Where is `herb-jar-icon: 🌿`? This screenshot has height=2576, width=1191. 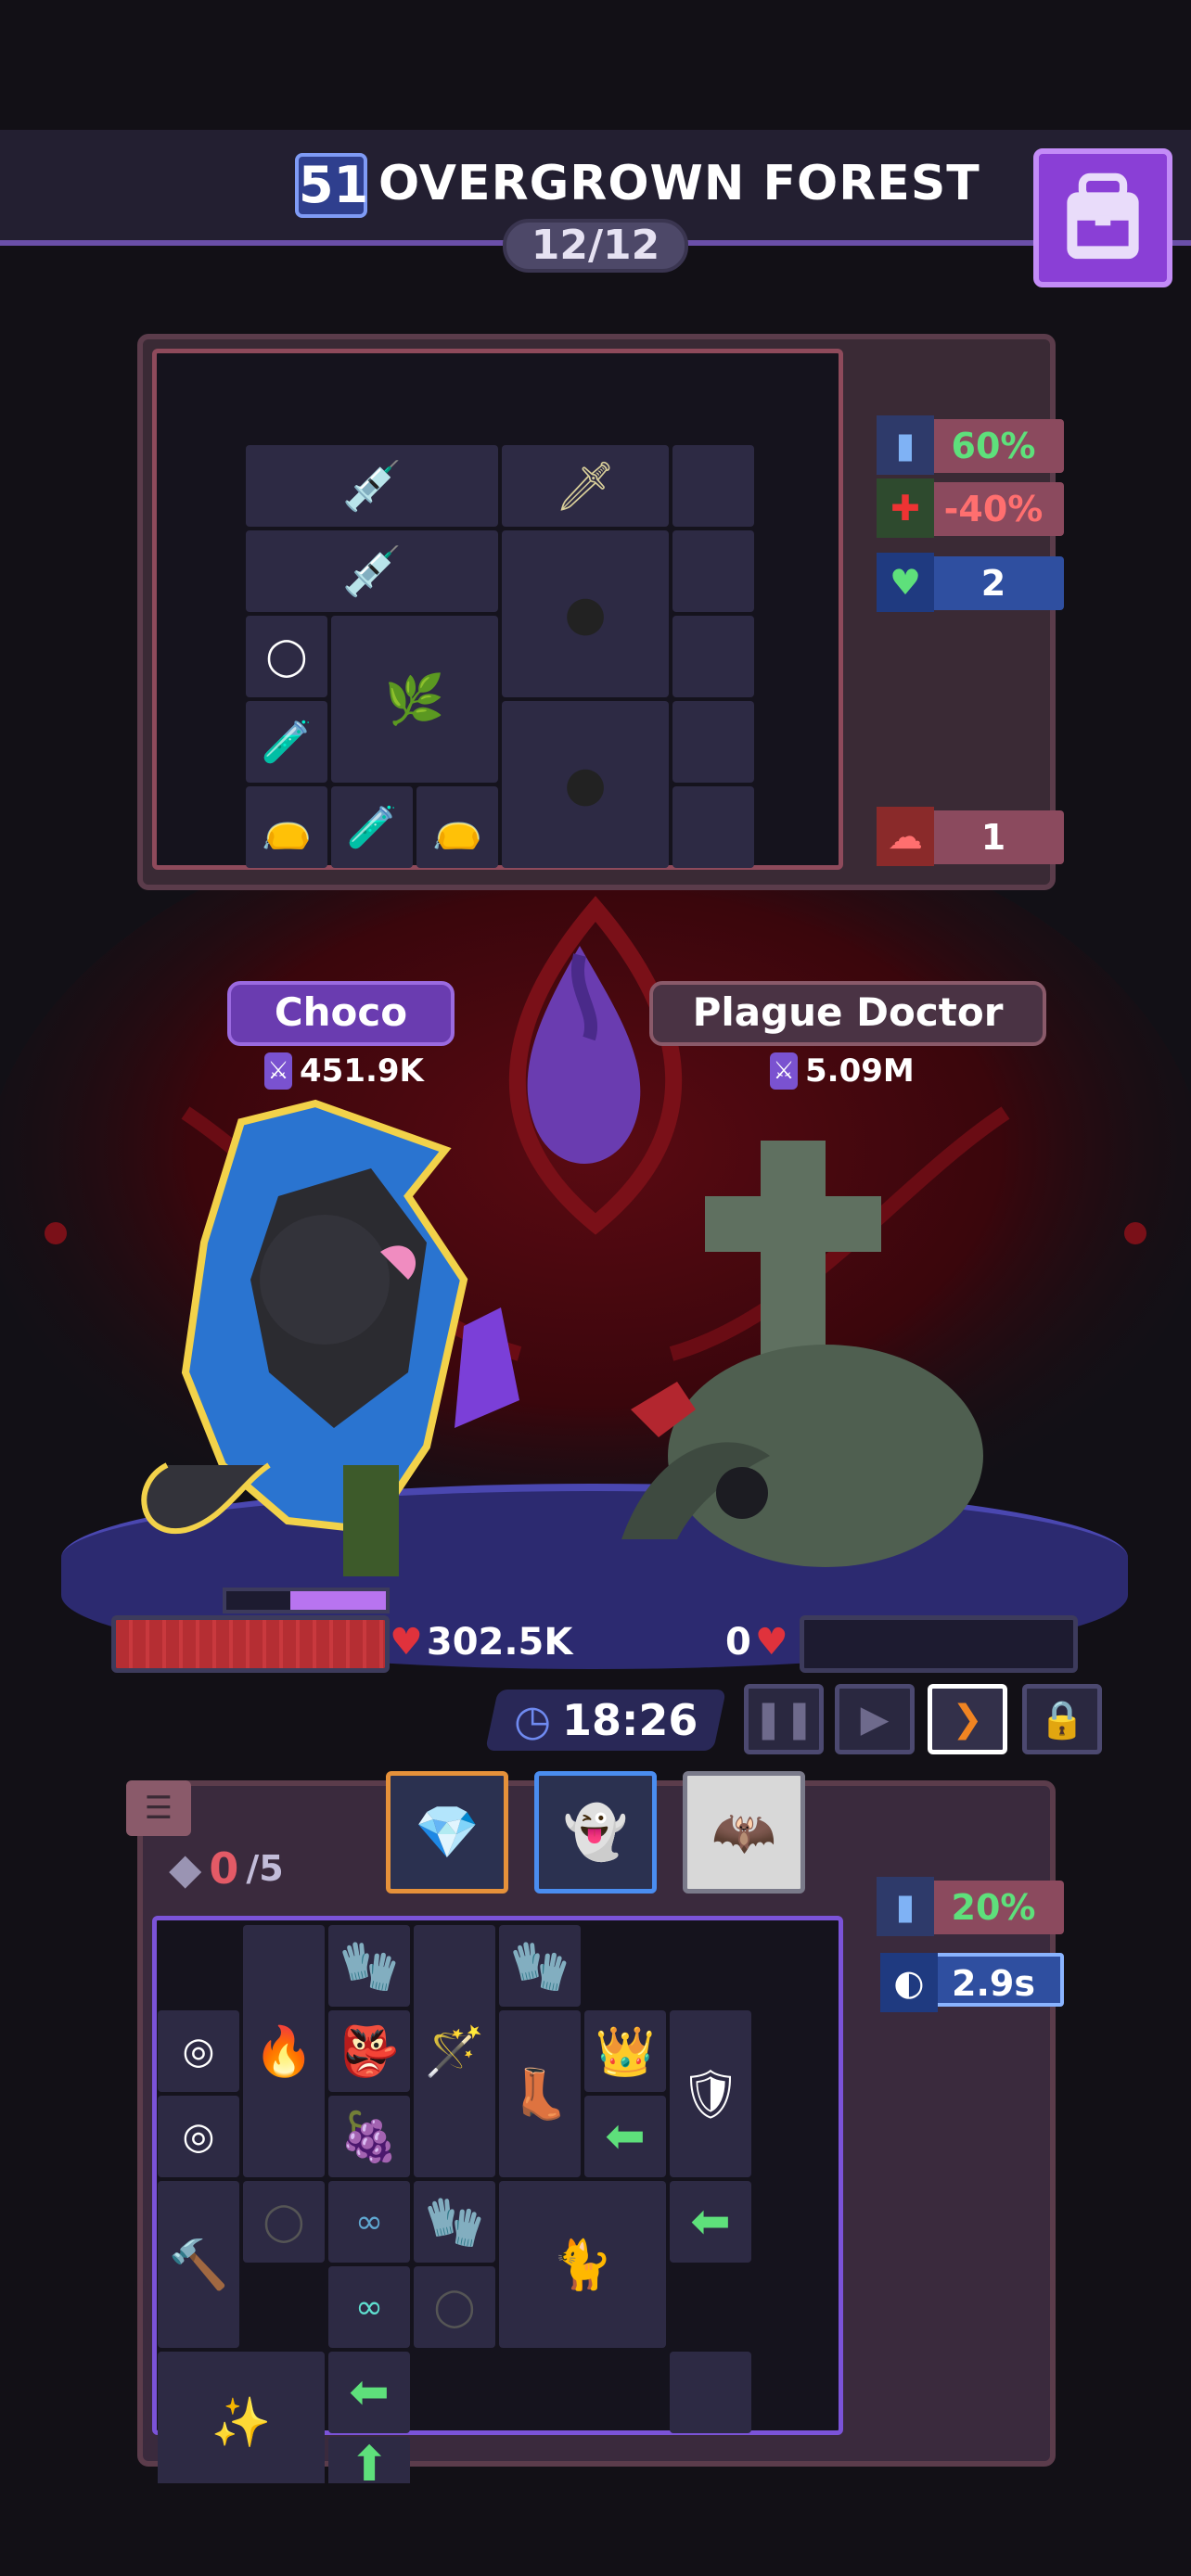 herb-jar-icon: 🌿 is located at coordinates (414, 699).